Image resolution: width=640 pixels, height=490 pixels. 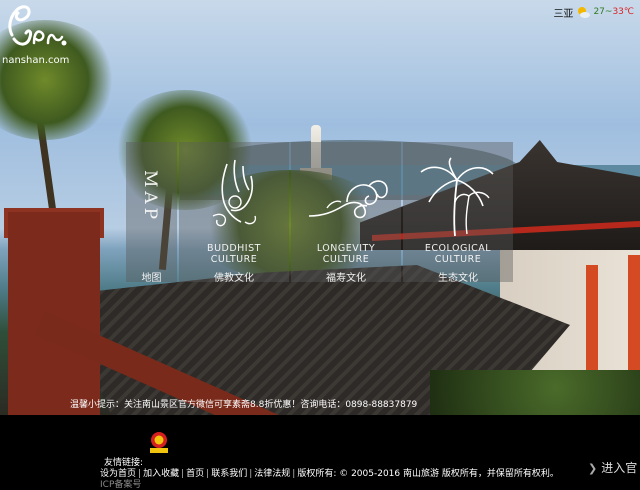 I want to click on nav-longevity-culture-panel: LONGEVITY CULTURE 福寿文化, so click(x=346, y=213).